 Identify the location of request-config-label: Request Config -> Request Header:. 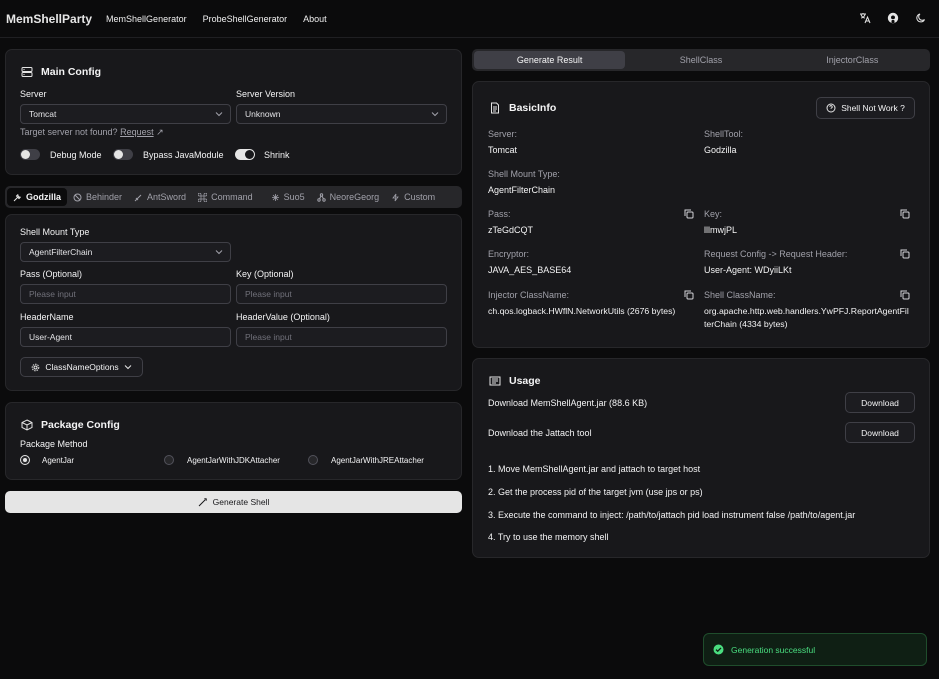
(776, 254).